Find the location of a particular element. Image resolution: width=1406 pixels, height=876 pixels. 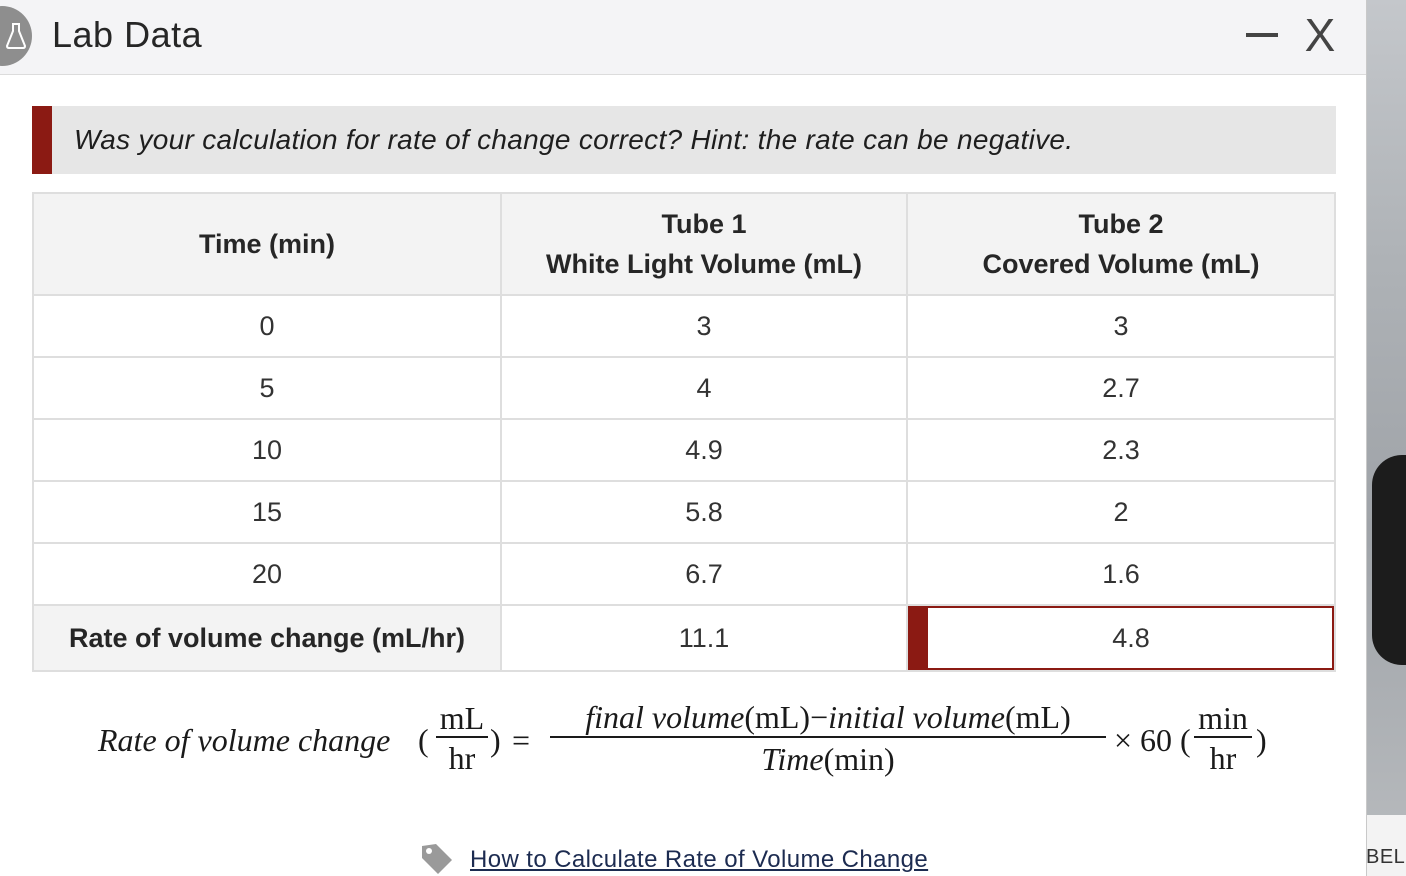

header-tube2: Tube 2 Covered Volume (mL) is located at coordinates (1121, 244).